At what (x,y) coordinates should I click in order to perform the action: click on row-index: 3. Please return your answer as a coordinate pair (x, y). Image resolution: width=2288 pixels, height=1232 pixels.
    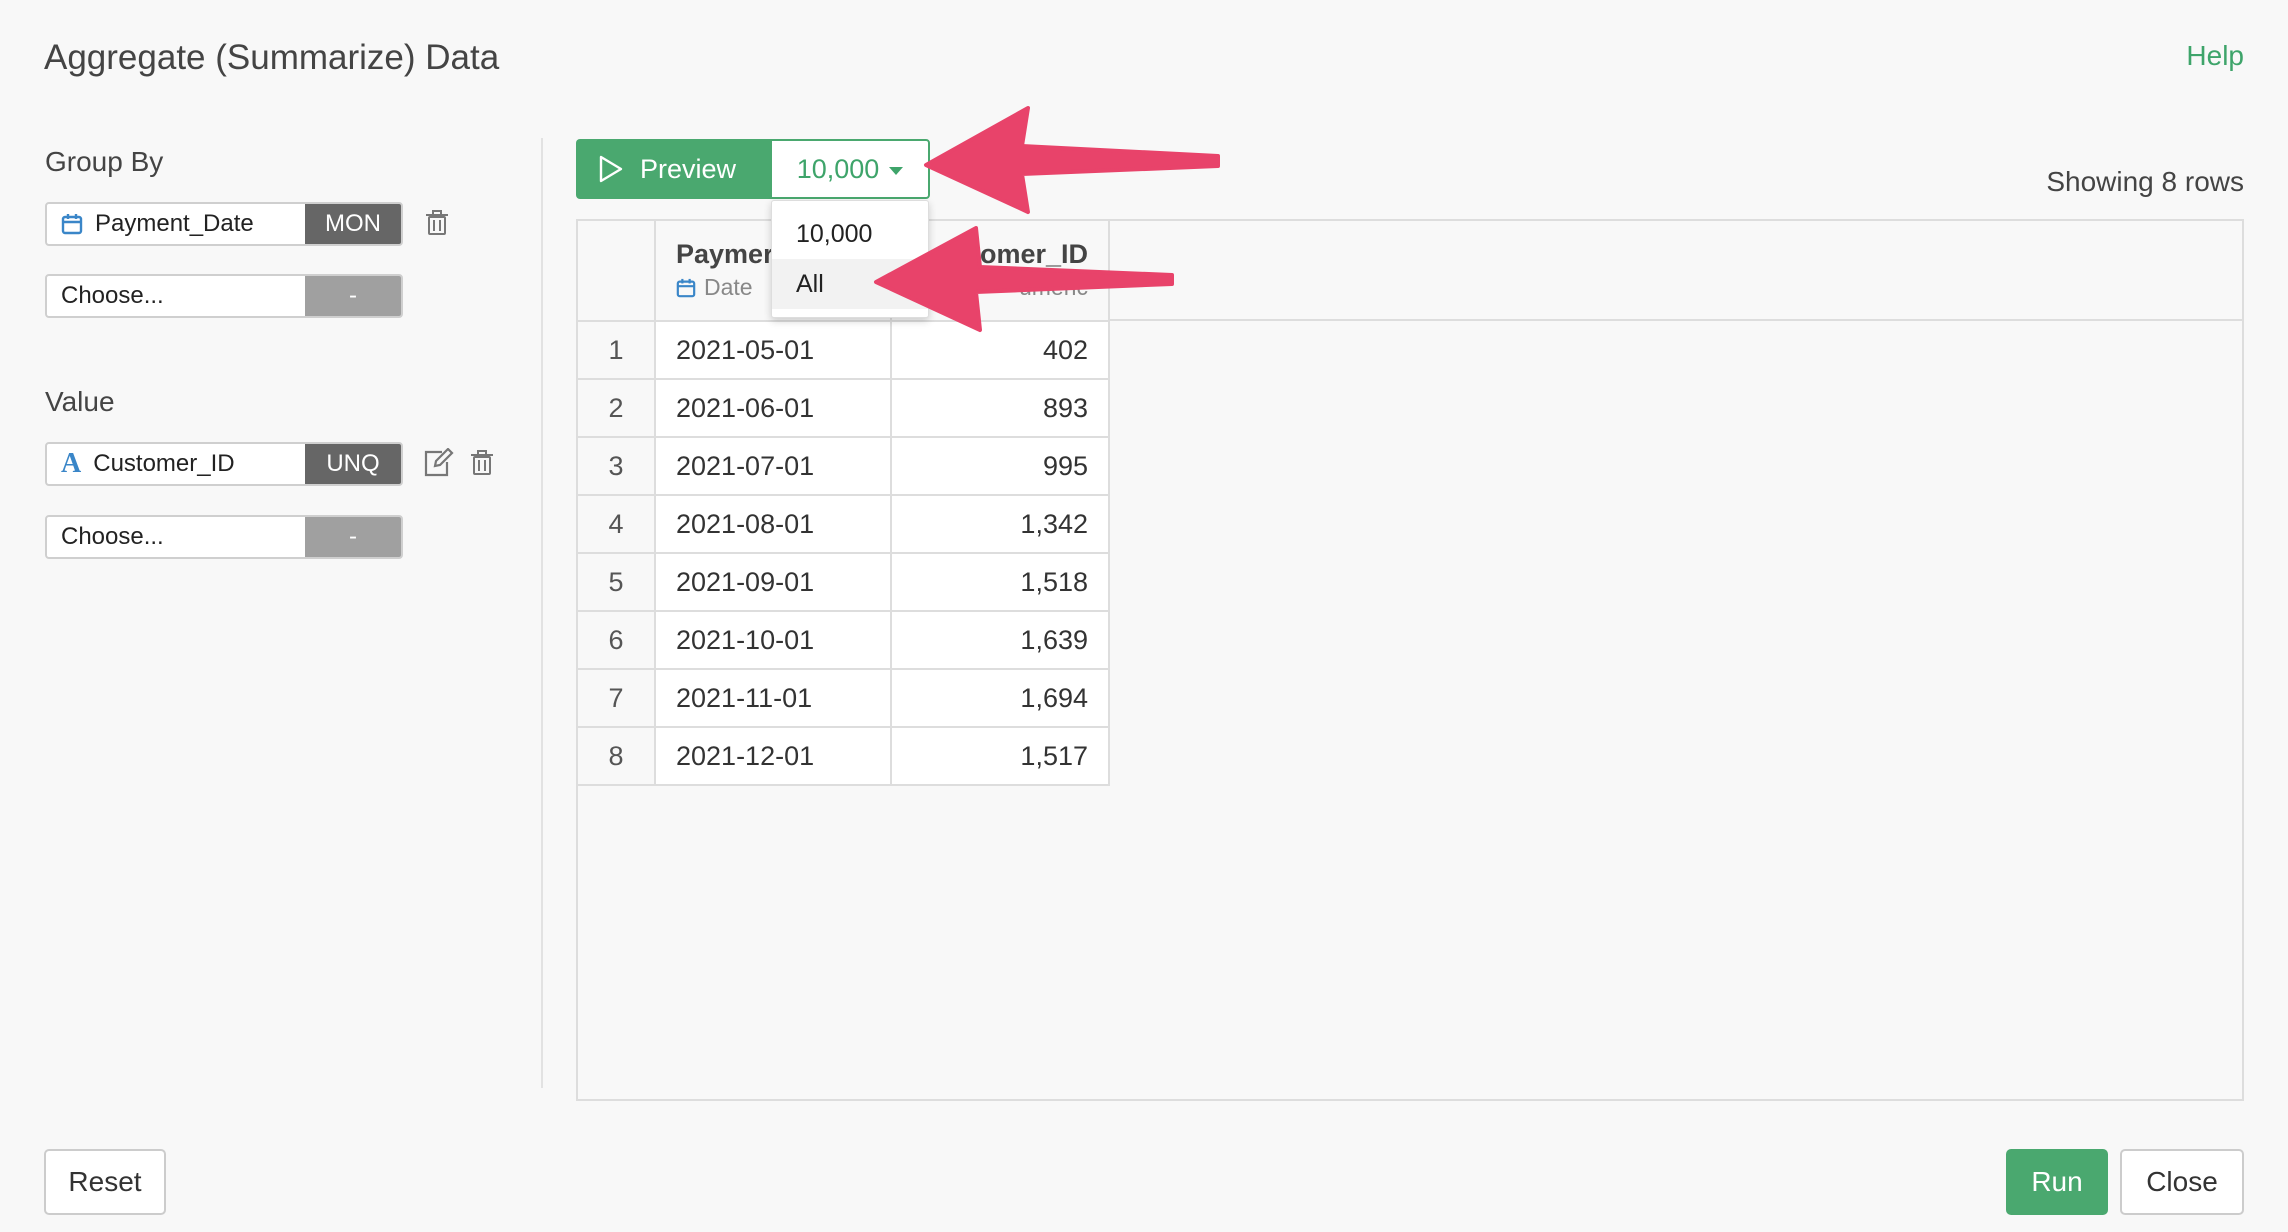
    Looking at the image, I should click on (617, 466).